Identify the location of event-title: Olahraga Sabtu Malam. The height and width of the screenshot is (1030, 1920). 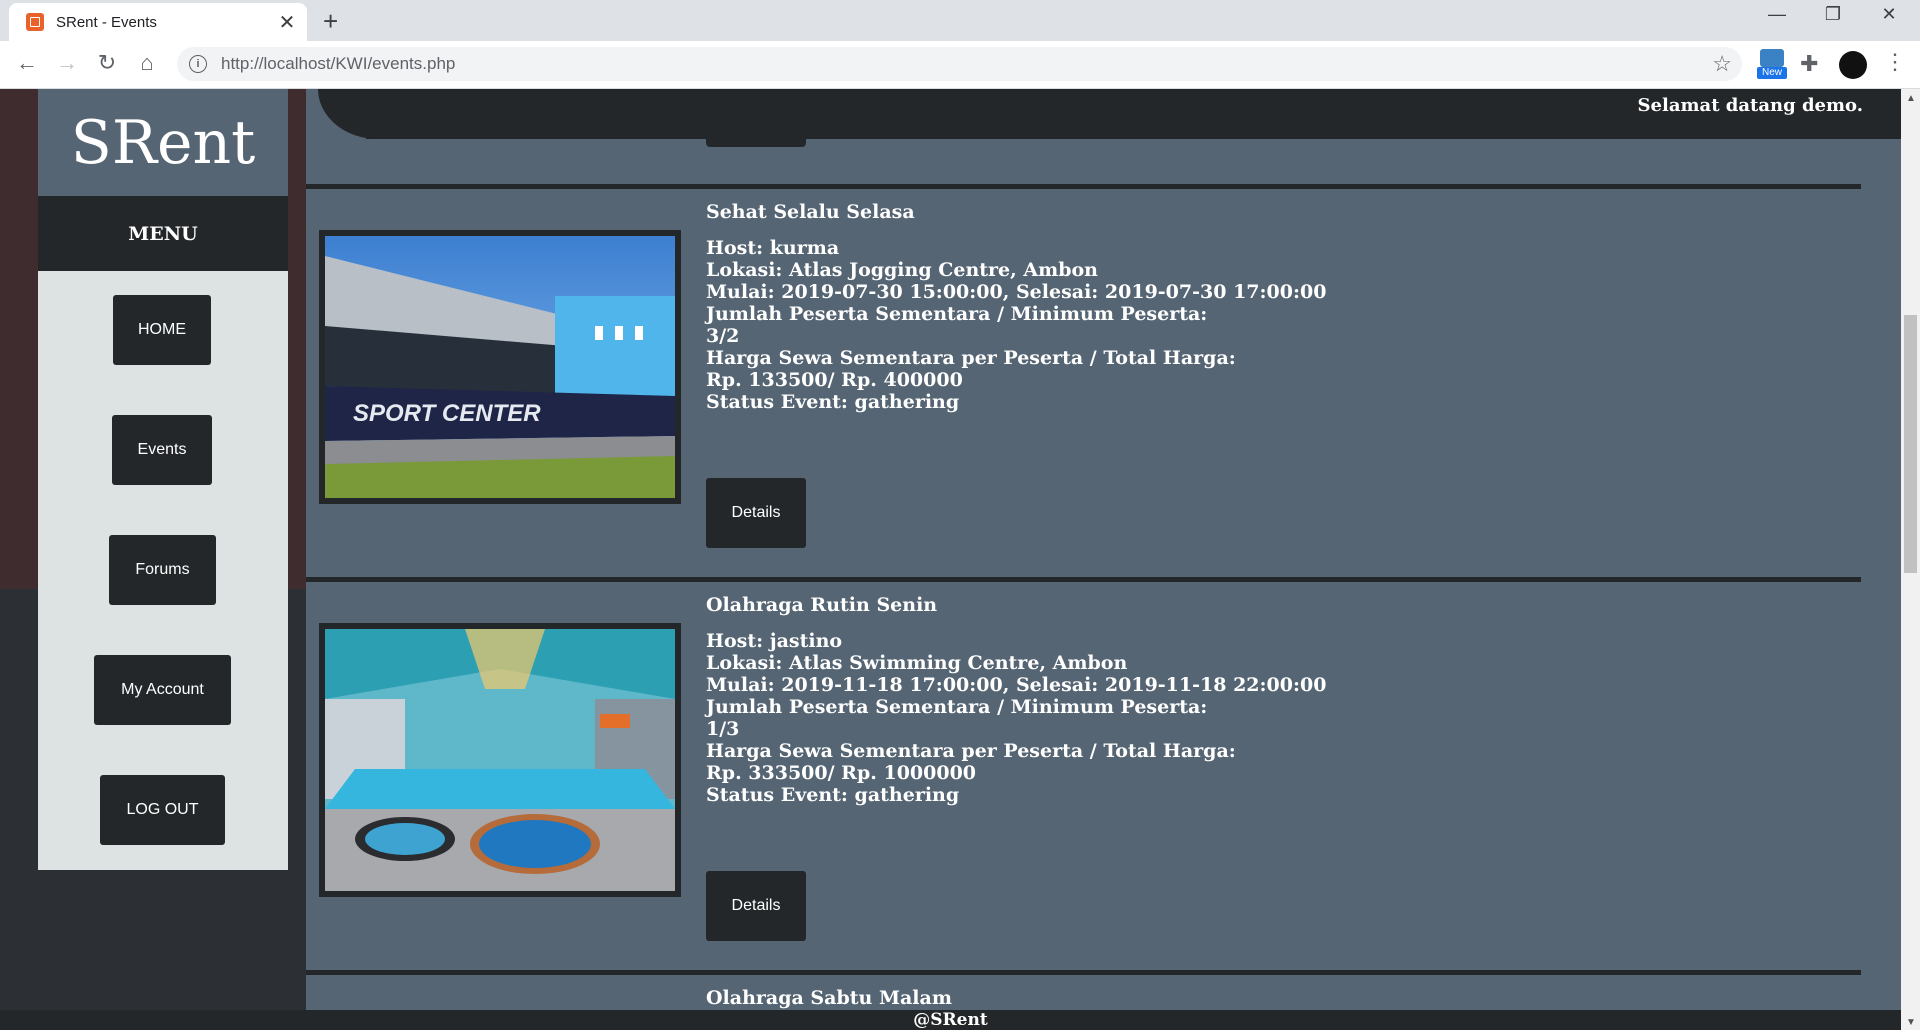
(829, 998).